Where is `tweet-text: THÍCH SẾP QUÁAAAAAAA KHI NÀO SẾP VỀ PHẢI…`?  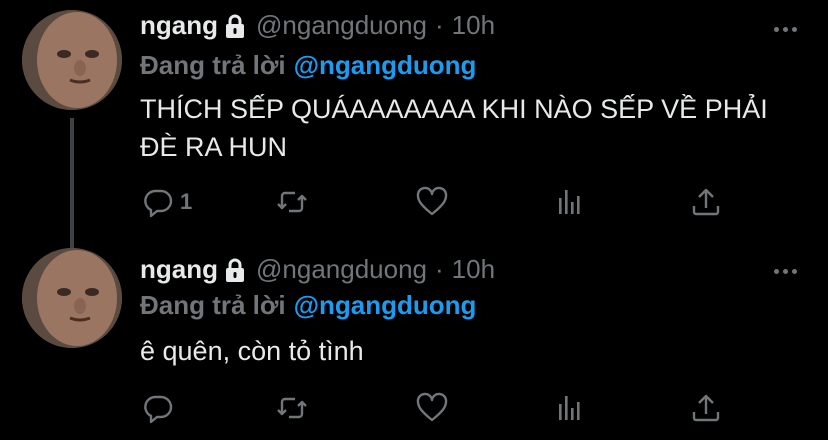
tweet-text: THÍCH SẾP QUÁAAAAAAA KHI NÀO SẾP VỀ PHẢI… is located at coordinates (454, 128).